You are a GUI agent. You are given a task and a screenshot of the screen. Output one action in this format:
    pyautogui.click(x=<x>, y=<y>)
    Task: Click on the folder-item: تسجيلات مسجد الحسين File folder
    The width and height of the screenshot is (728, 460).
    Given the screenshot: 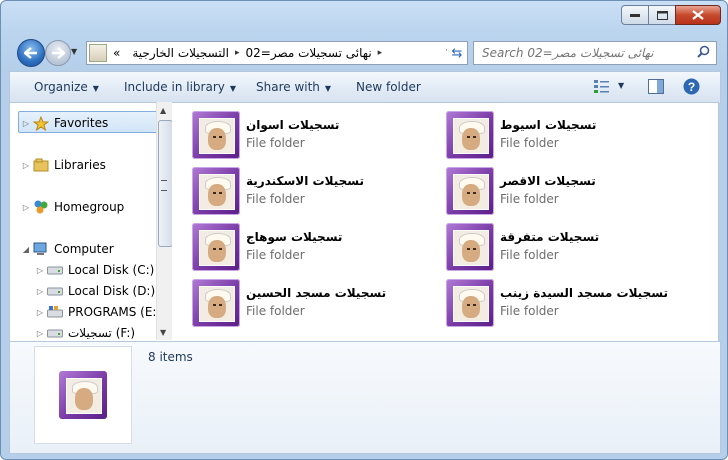 What is the action you would take?
    pyautogui.click(x=307, y=304)
    